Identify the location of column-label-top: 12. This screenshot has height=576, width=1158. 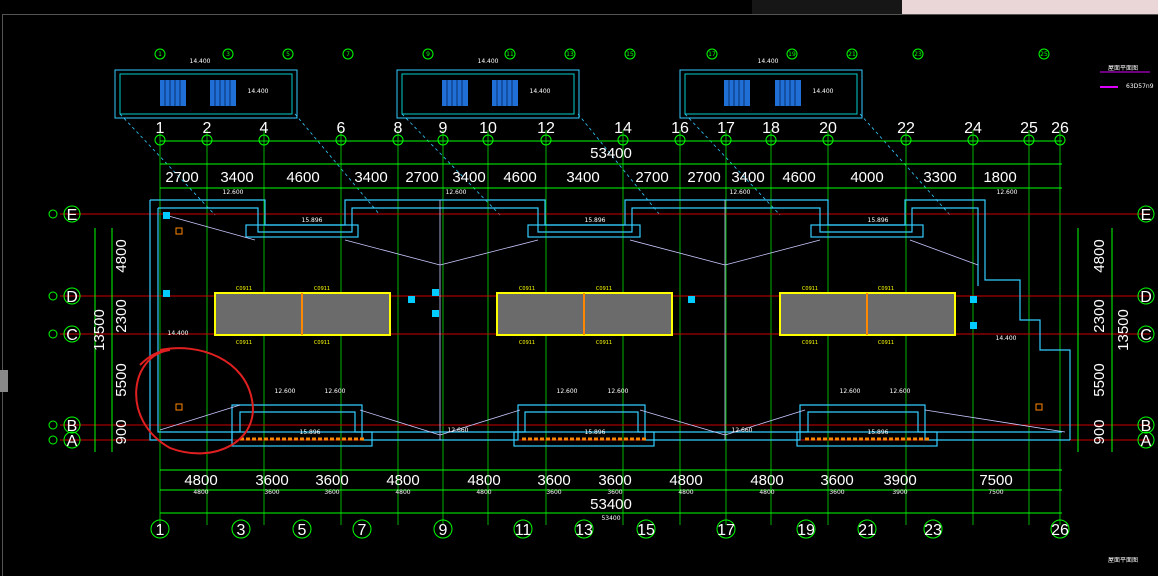
(546, 128).